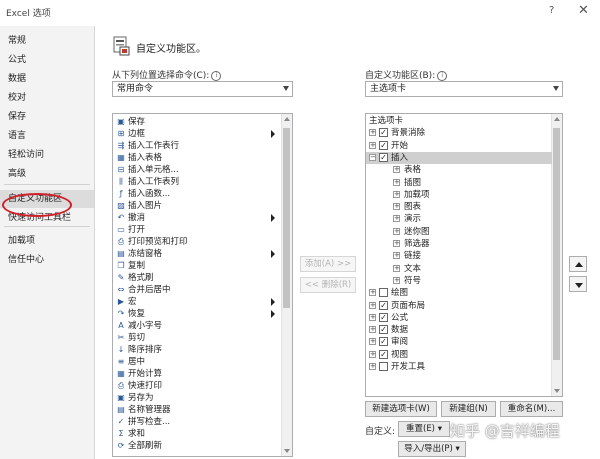 Image resolution: width=600 pixels, height=459 pixels. What do you see at coordinates (47, 155) in the screenshot?
I see `sidebar-item: 轻松访问` at bounding box center [47, 155].